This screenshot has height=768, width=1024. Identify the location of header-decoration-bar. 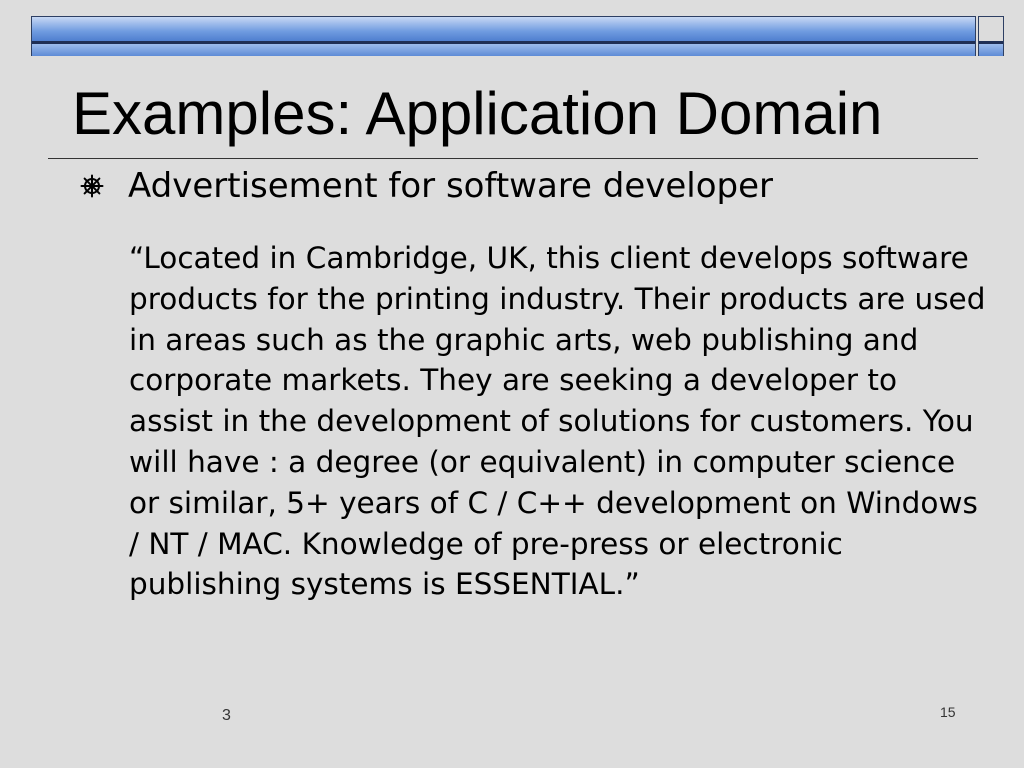
(503, 36).